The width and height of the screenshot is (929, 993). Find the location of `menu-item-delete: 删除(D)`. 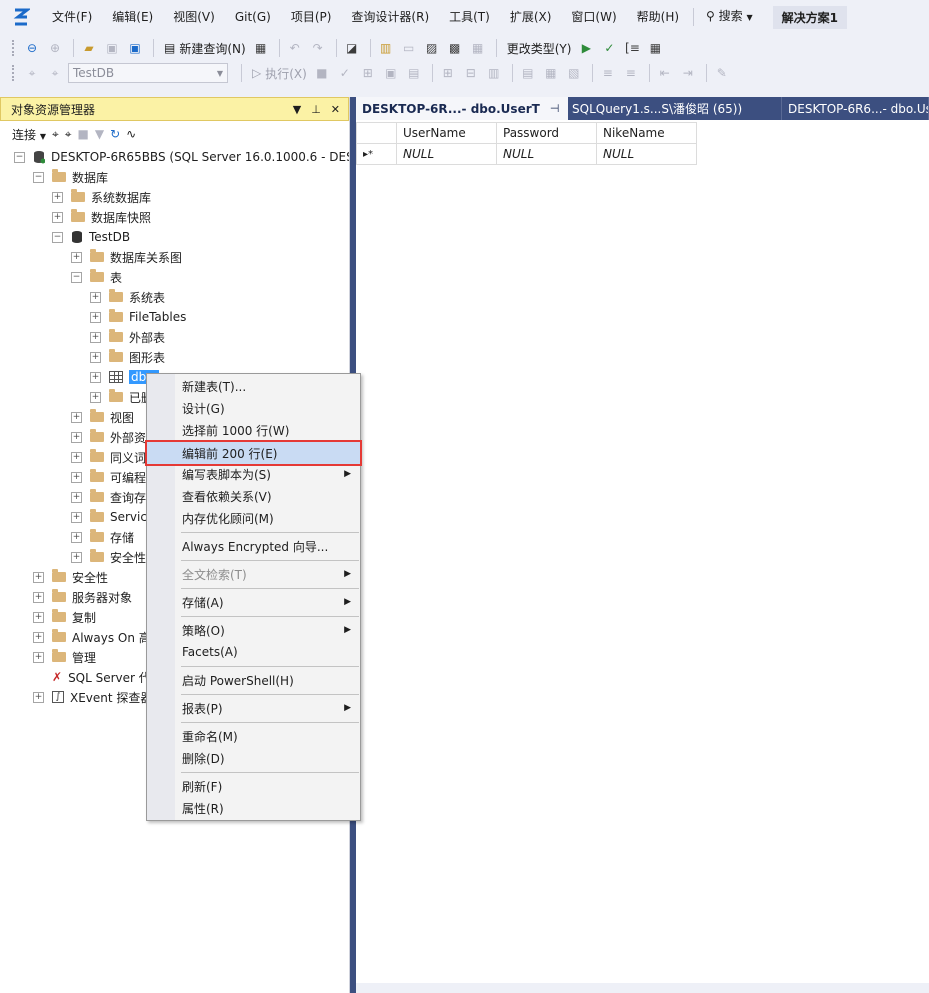

menu-item-delete: 删除(D) is located at coordinates (267, 758).